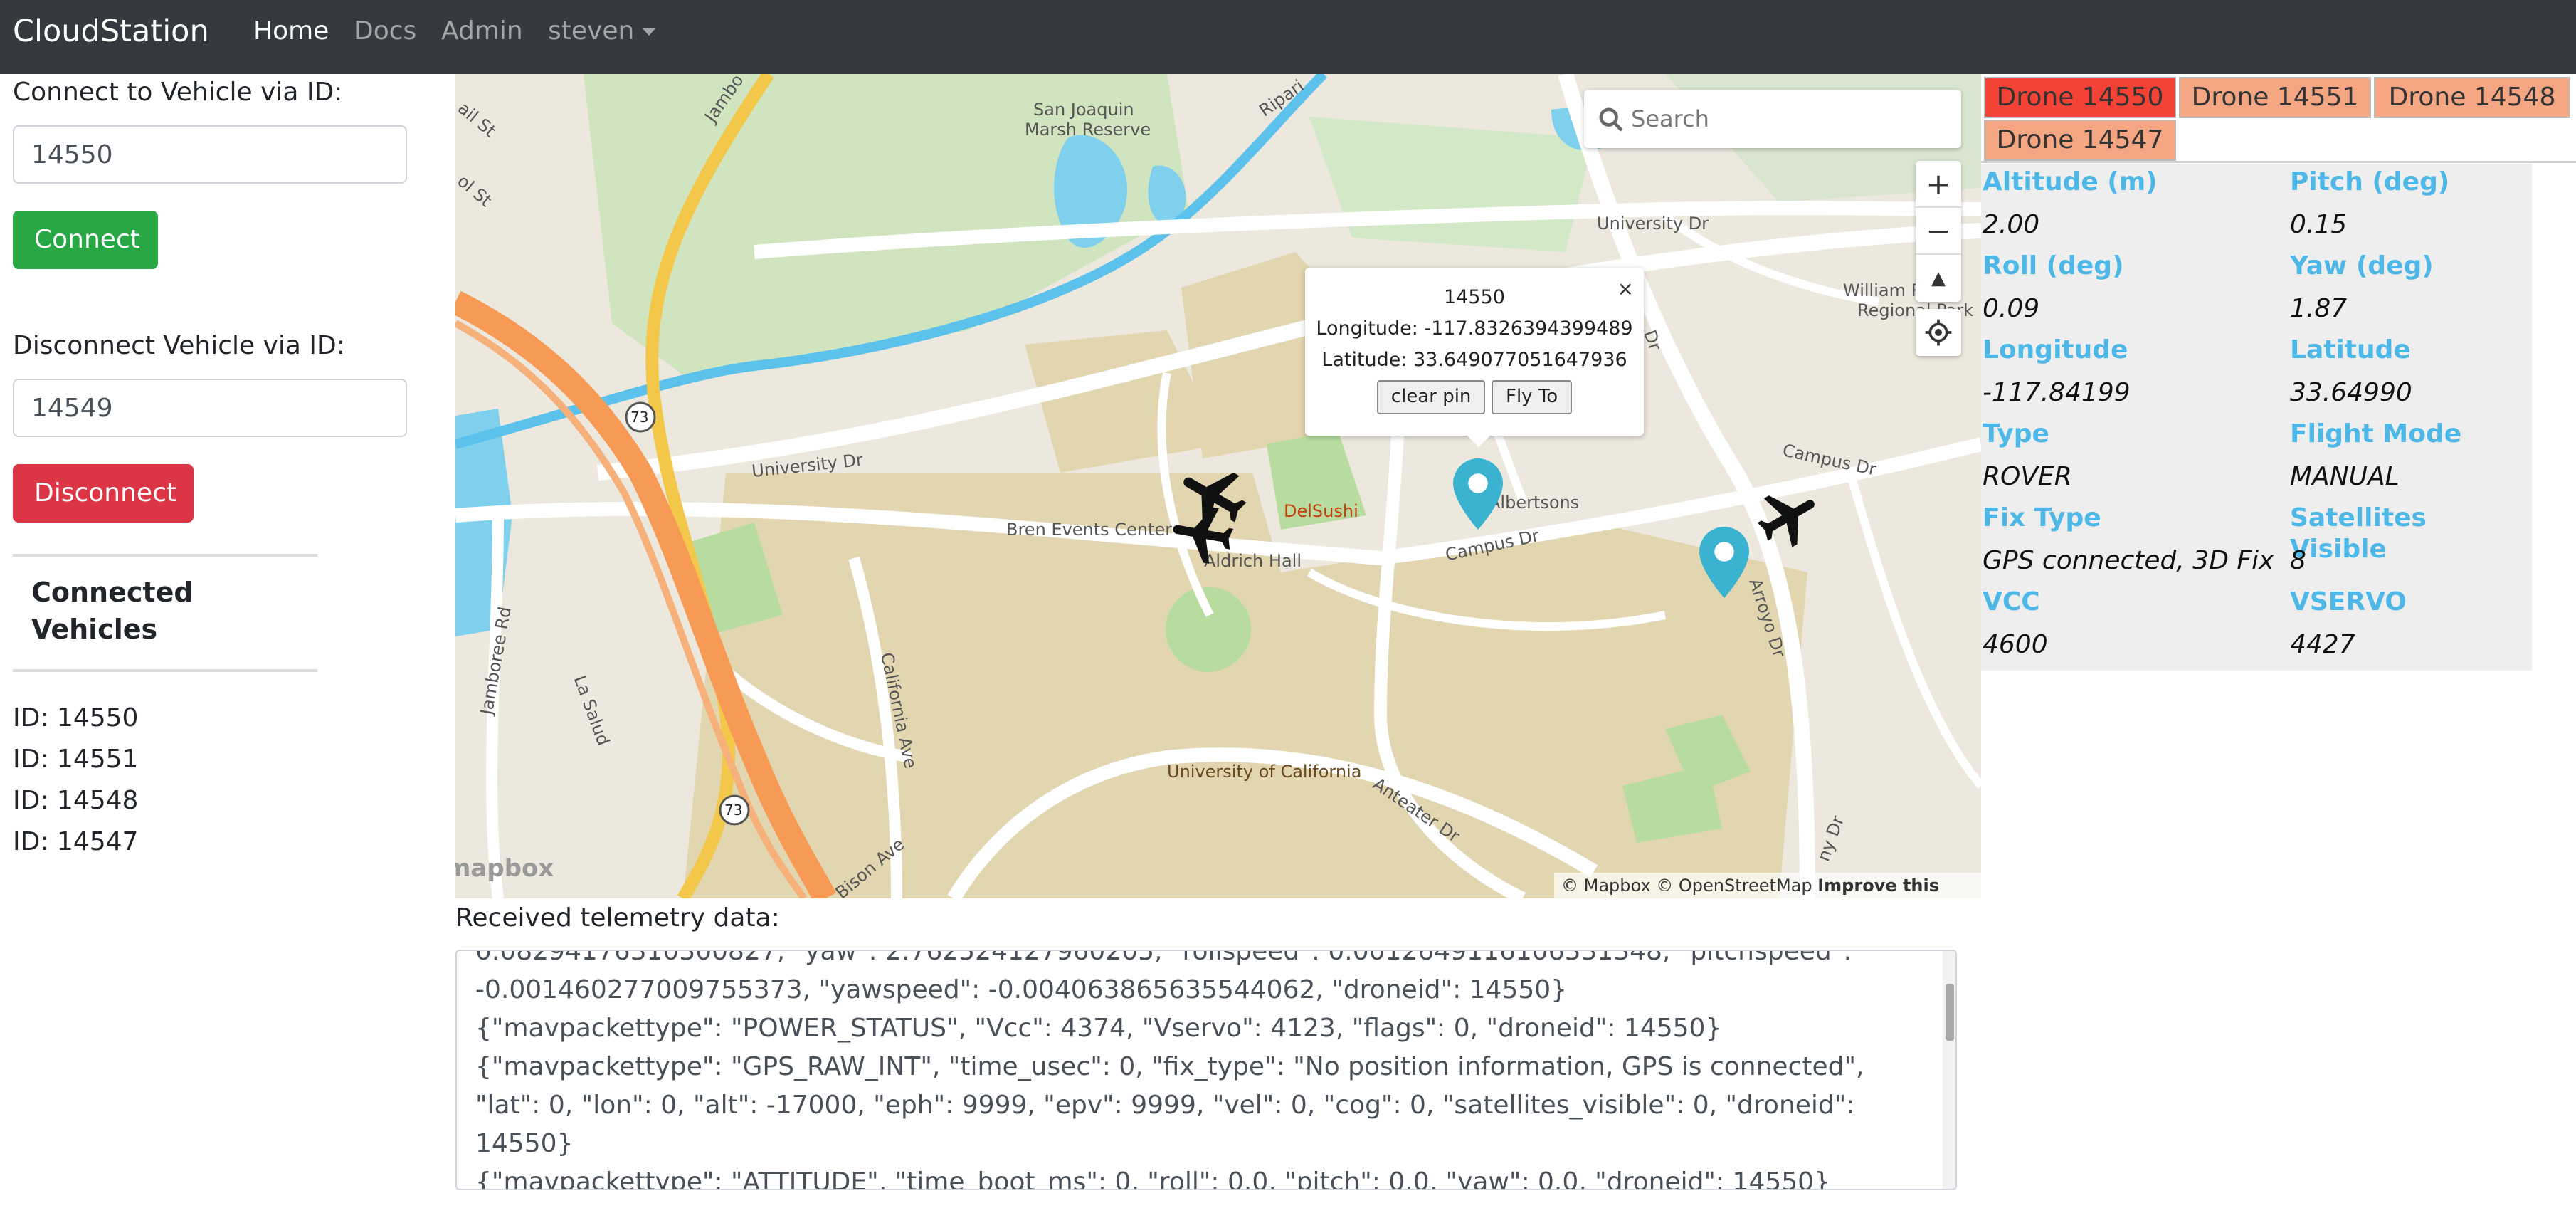 The image size is (2576, 1213). I want to click on tabs-divider, so click(2278, 162).